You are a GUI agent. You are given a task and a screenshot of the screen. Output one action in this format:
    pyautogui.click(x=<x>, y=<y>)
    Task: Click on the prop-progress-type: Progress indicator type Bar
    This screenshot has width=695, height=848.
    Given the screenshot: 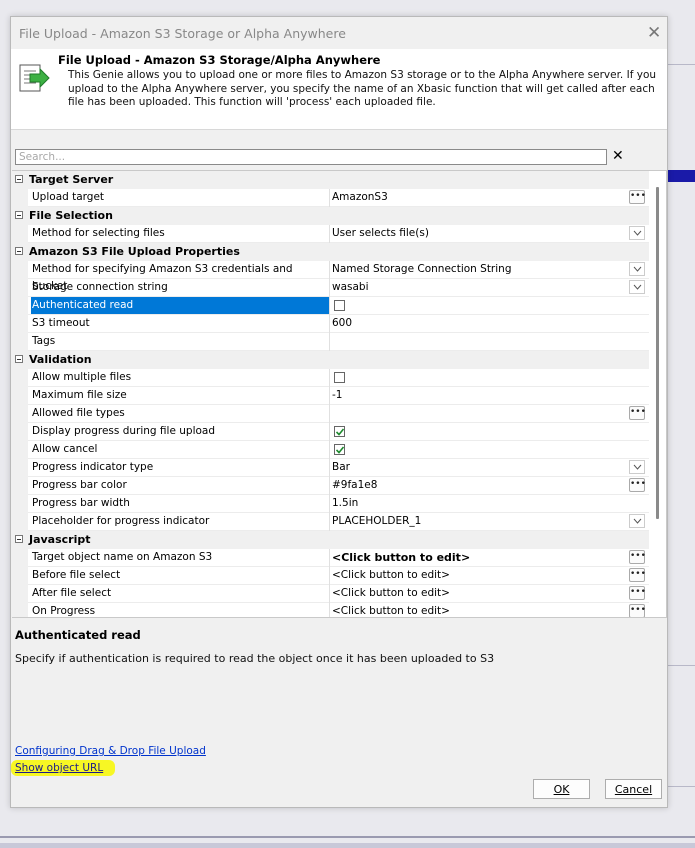 What is the action you would take?
    pyautogui.click(x=330, y=468)
    